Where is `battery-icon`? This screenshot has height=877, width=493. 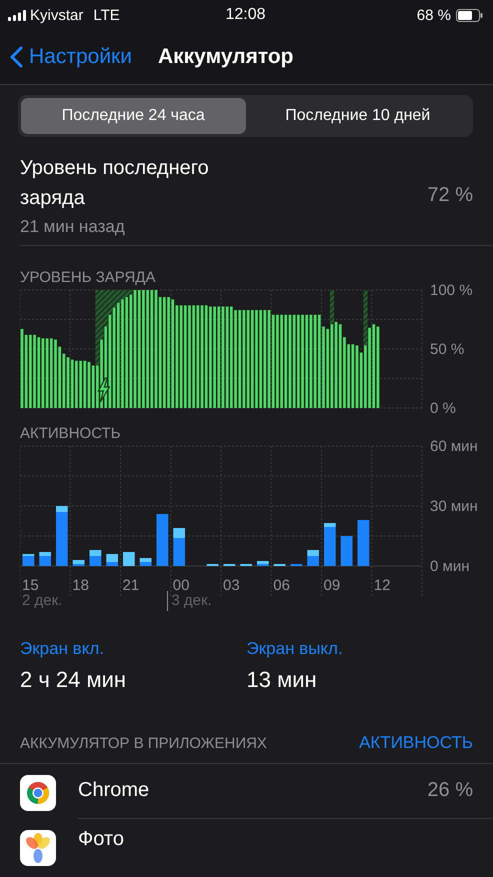 battery-icon is located at coordinates (469, 15).